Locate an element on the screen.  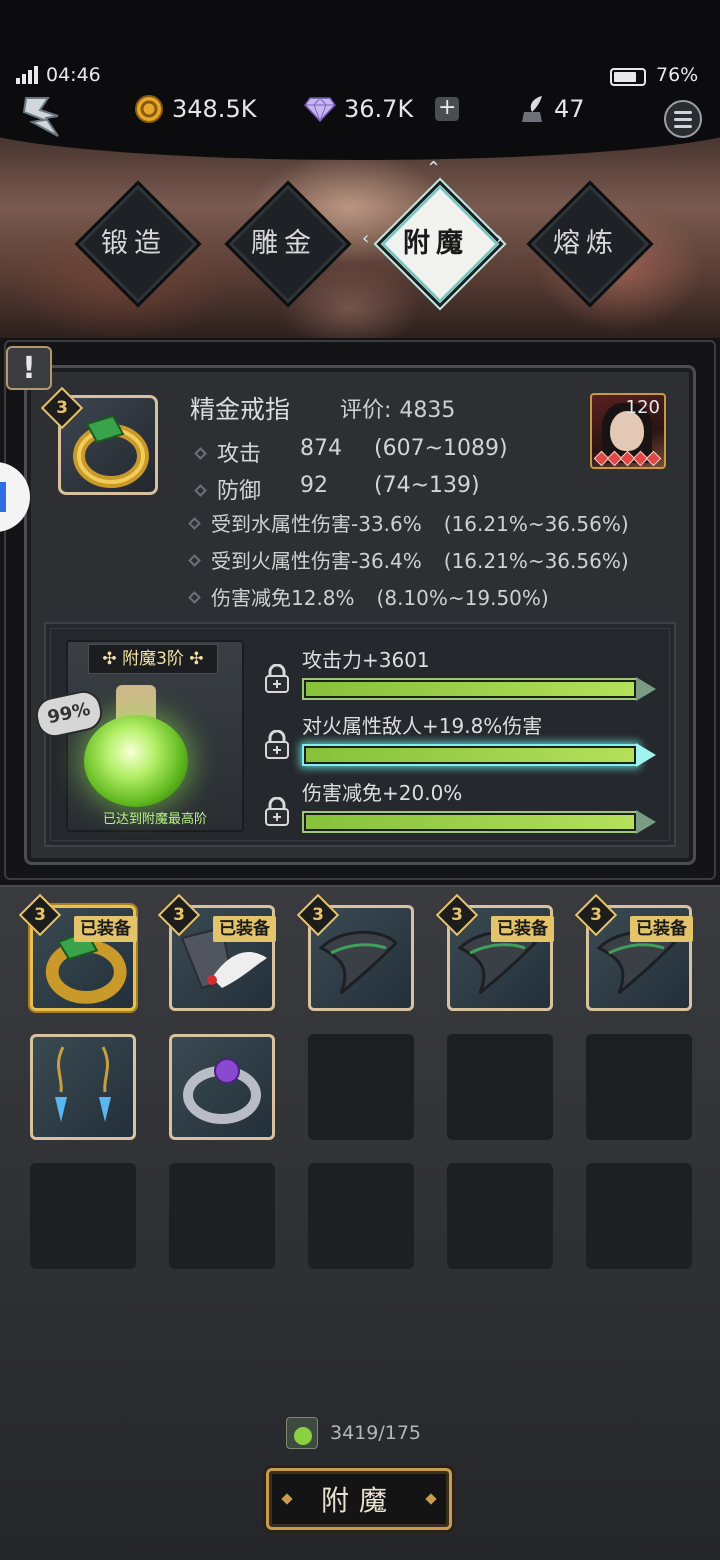
battery-percent: 76% is located at coordinates (677, 75).